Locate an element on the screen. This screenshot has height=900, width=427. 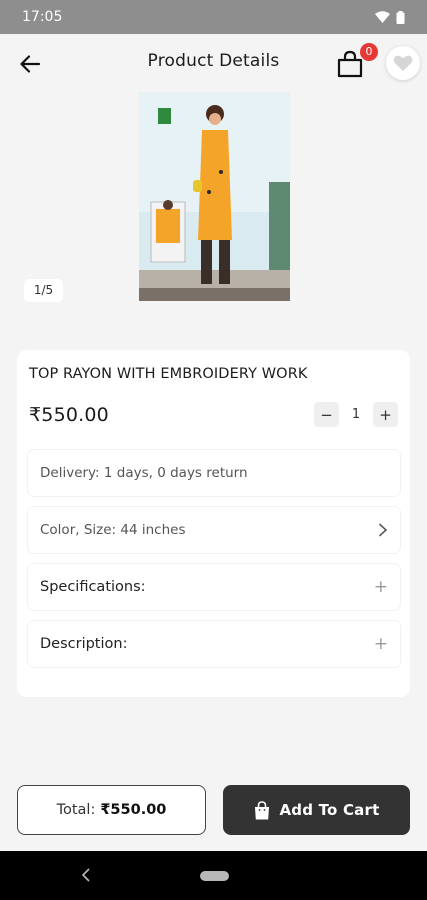
quantity-value: 1 is located at coordinates (356, 414).